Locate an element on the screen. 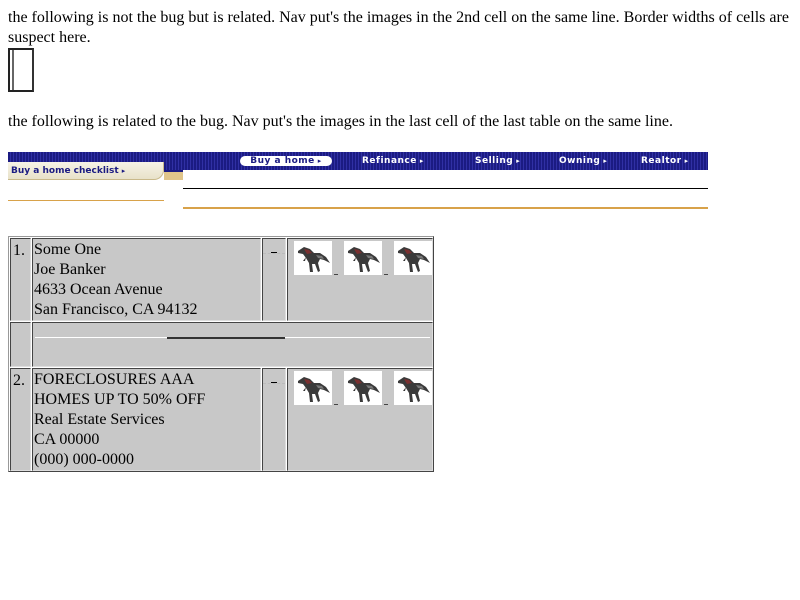 This screenshot has height=600, width=800. nav-corner-decoration is located at coordinates (173, 175).